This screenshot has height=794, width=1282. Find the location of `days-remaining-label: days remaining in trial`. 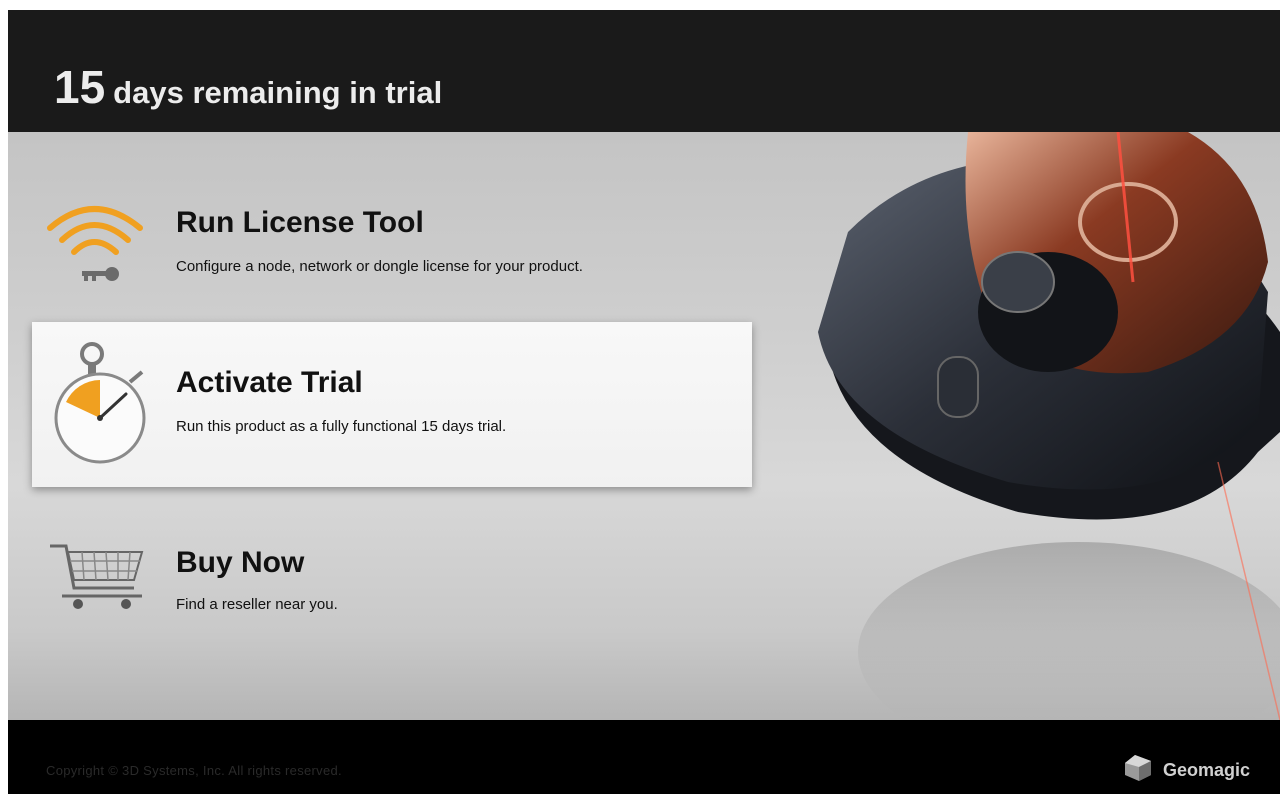

days-remaining-label: days remaining in trial is located at coordinates (278, 92).